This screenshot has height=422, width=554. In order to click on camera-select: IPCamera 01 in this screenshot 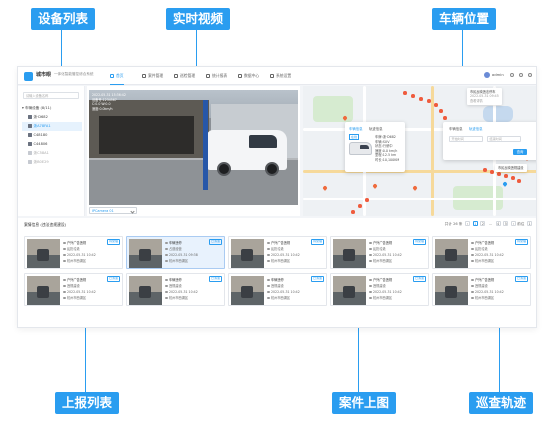, I will do `click(113, 210)`.